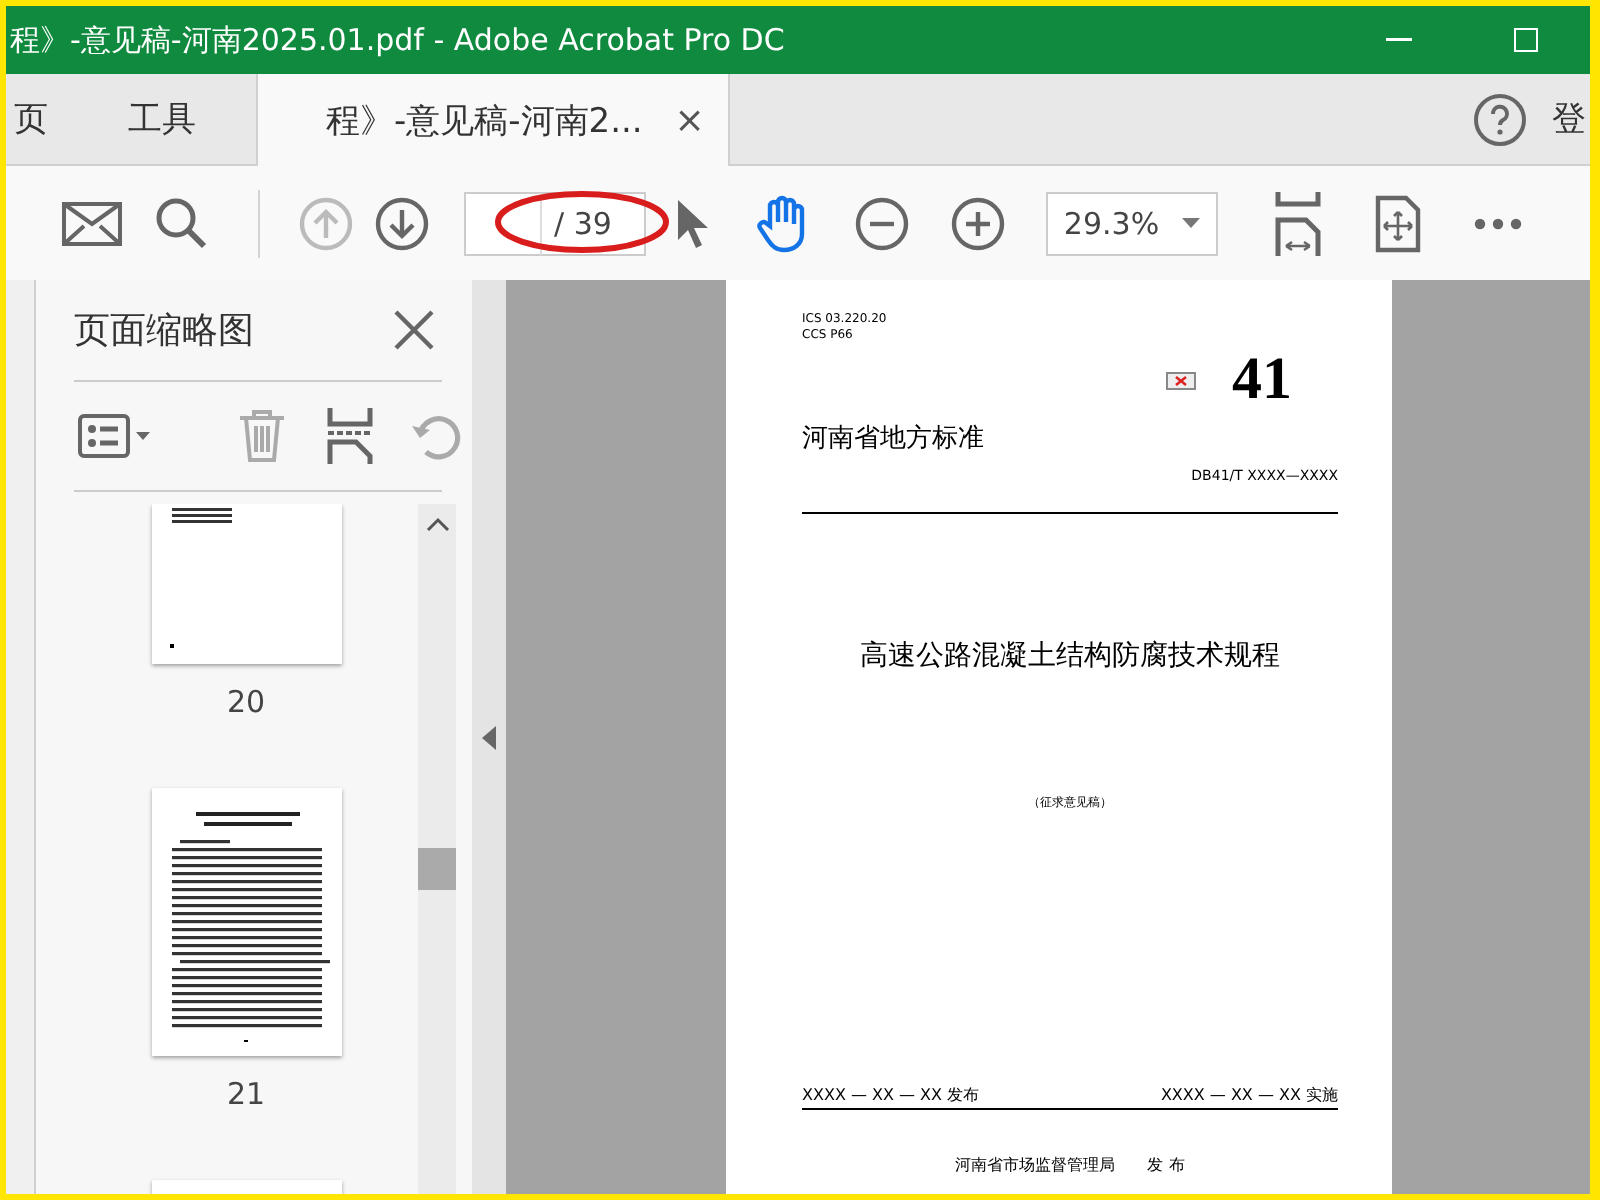  I want to click on more-icon, so click(1497, 223).